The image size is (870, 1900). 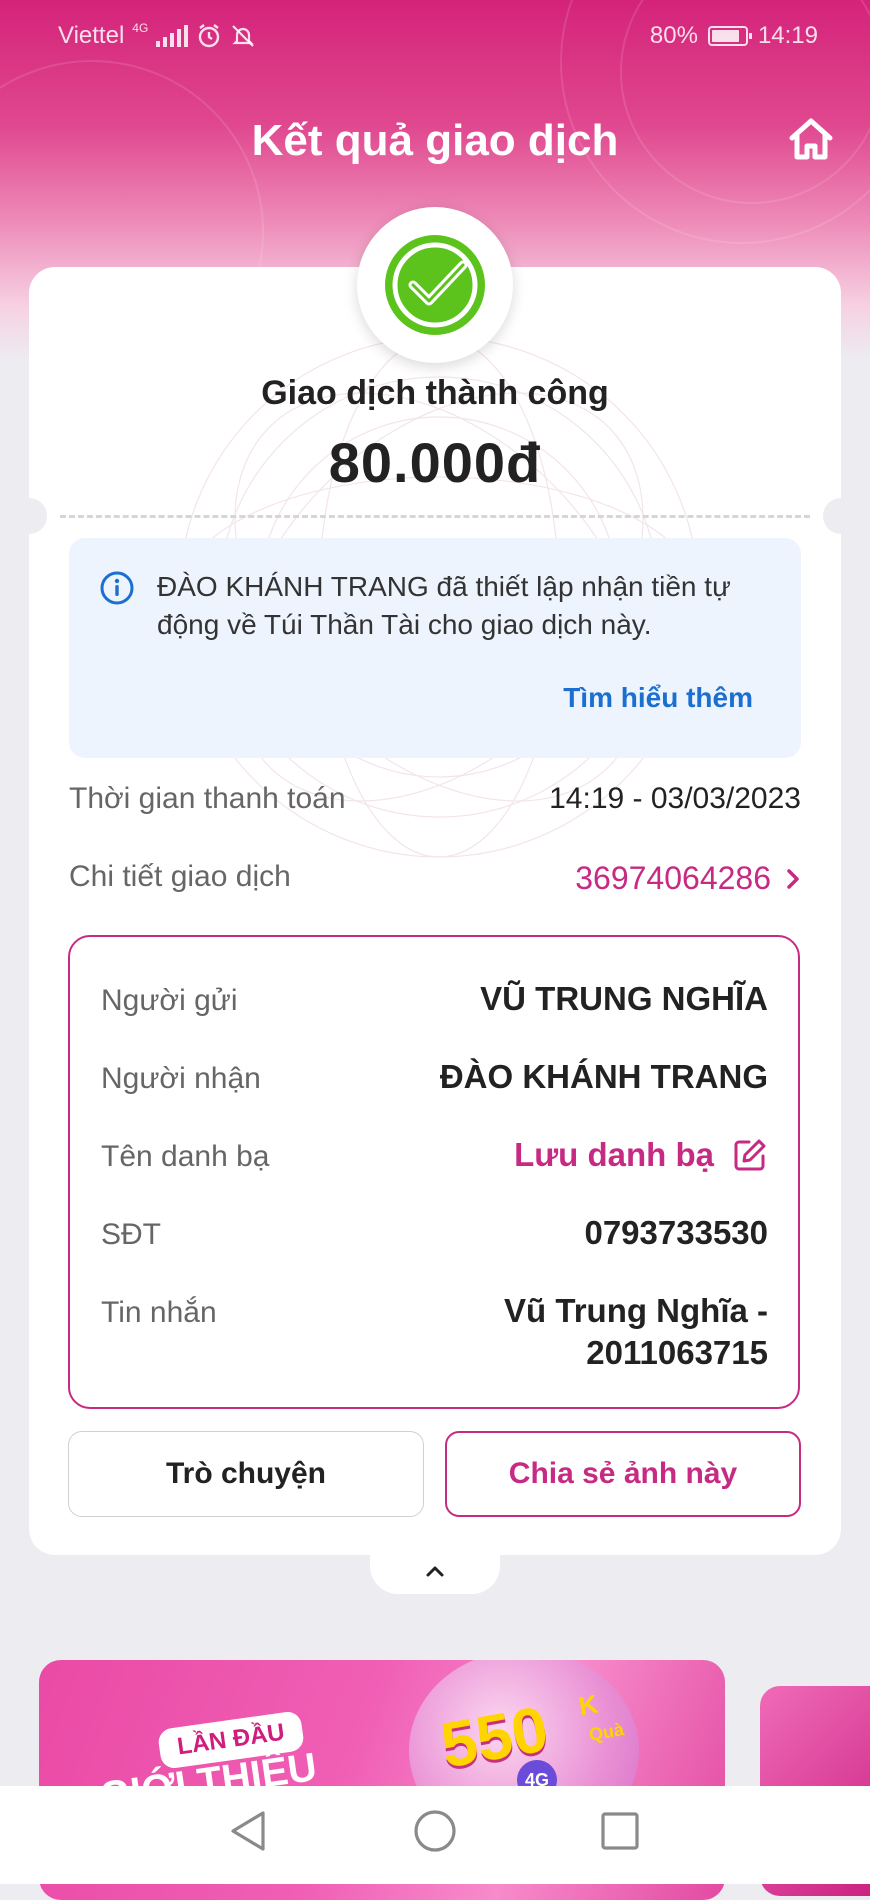 What do you see at coordinates (620, 1831) in the screenshot?
I see `recents-nav-icon` at bounding box center [620, 1831].